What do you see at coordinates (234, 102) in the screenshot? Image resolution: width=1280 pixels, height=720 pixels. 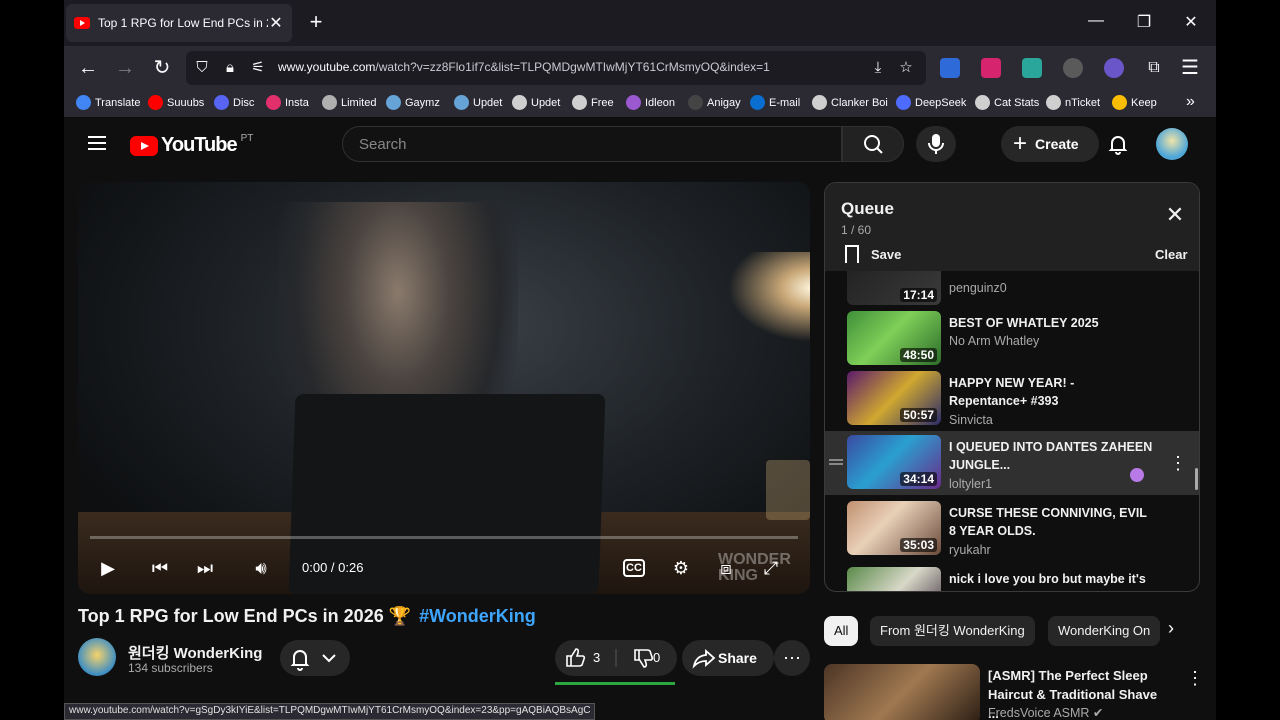 I see `bookmark-item: Disc` at bounding box center [234, 102].